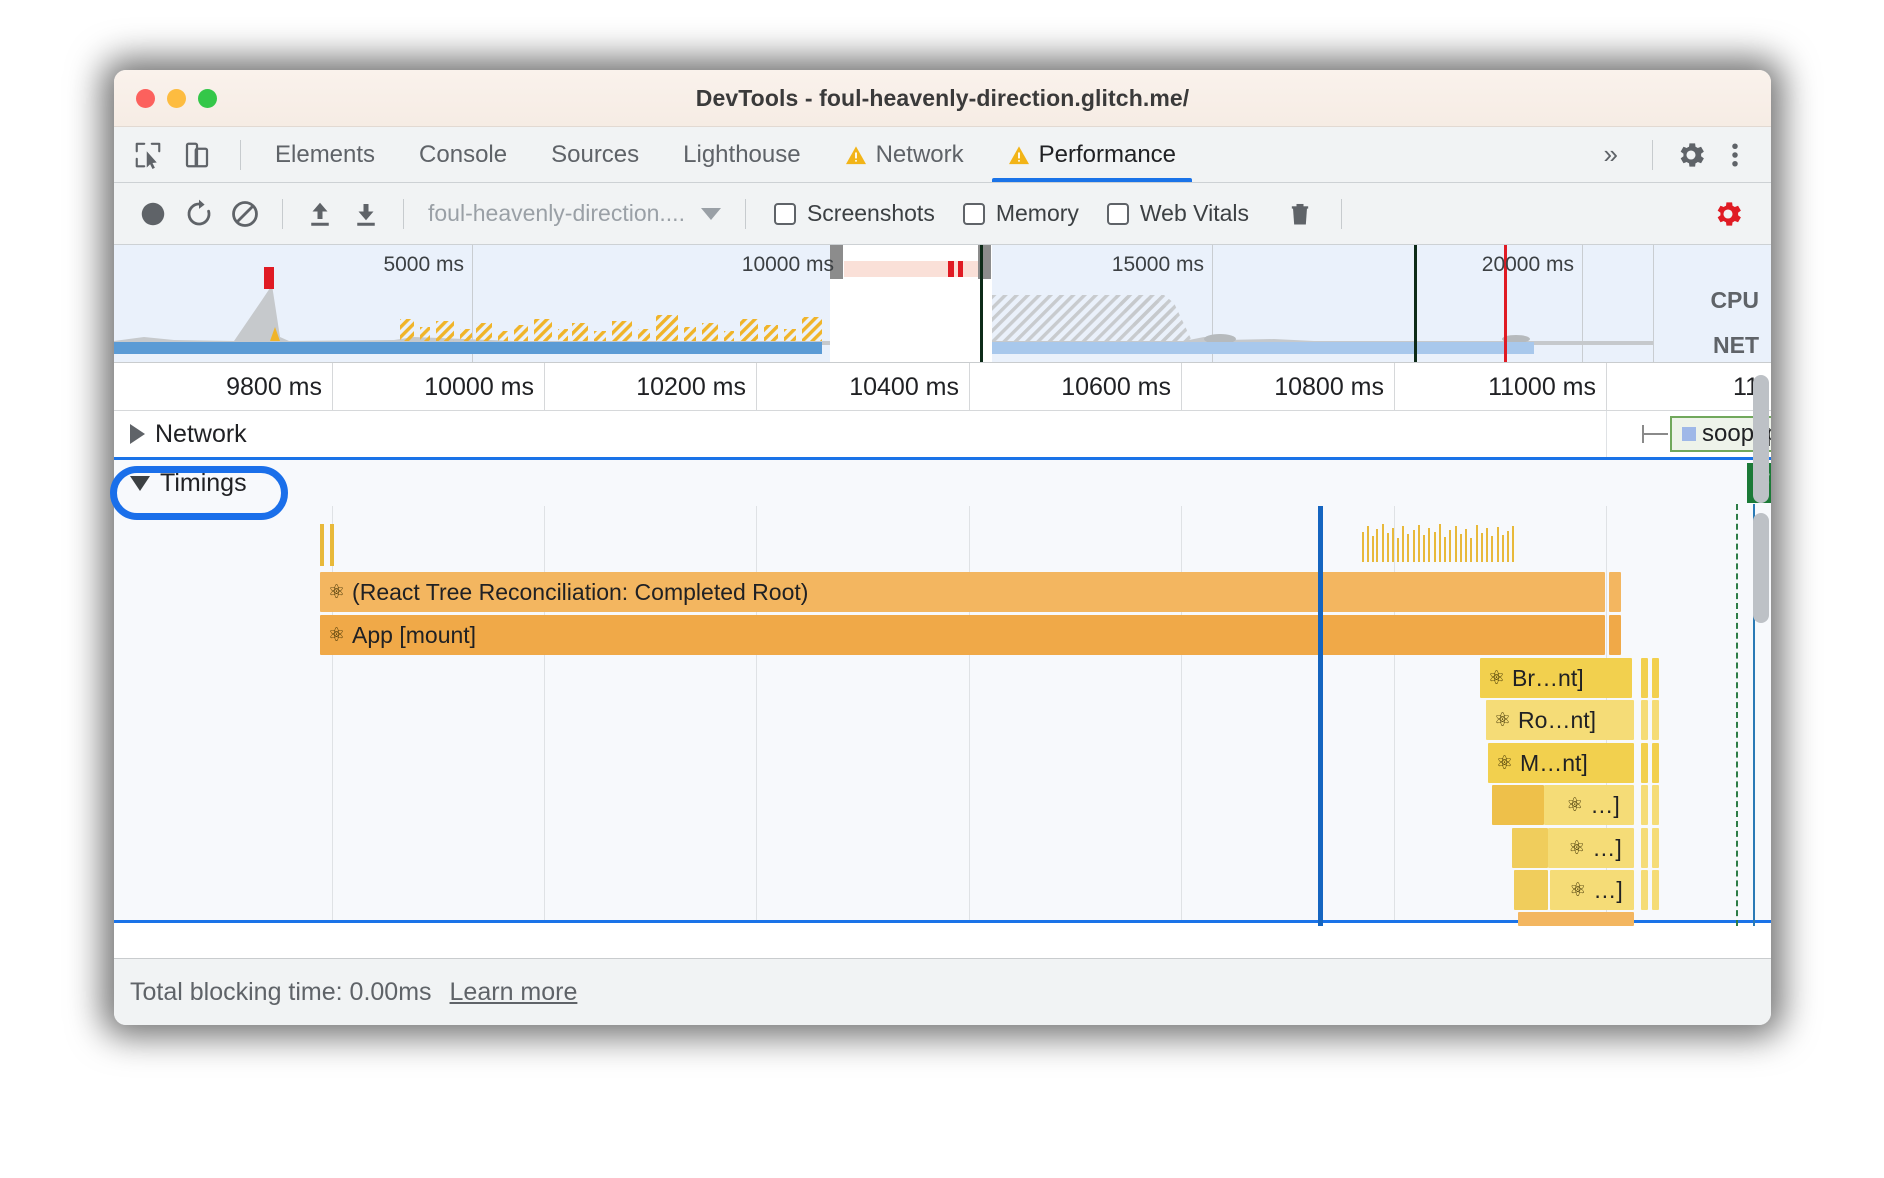 This screenshot has width=1884, height=1178. I want to click on flame-bar-depth4-tail-a, so click(1644, 763).